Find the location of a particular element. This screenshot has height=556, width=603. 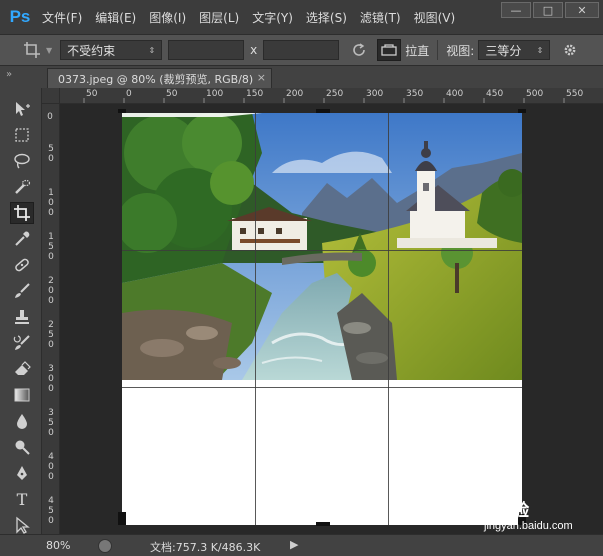

maximize-button: □ is located at coordinates (548, 10).